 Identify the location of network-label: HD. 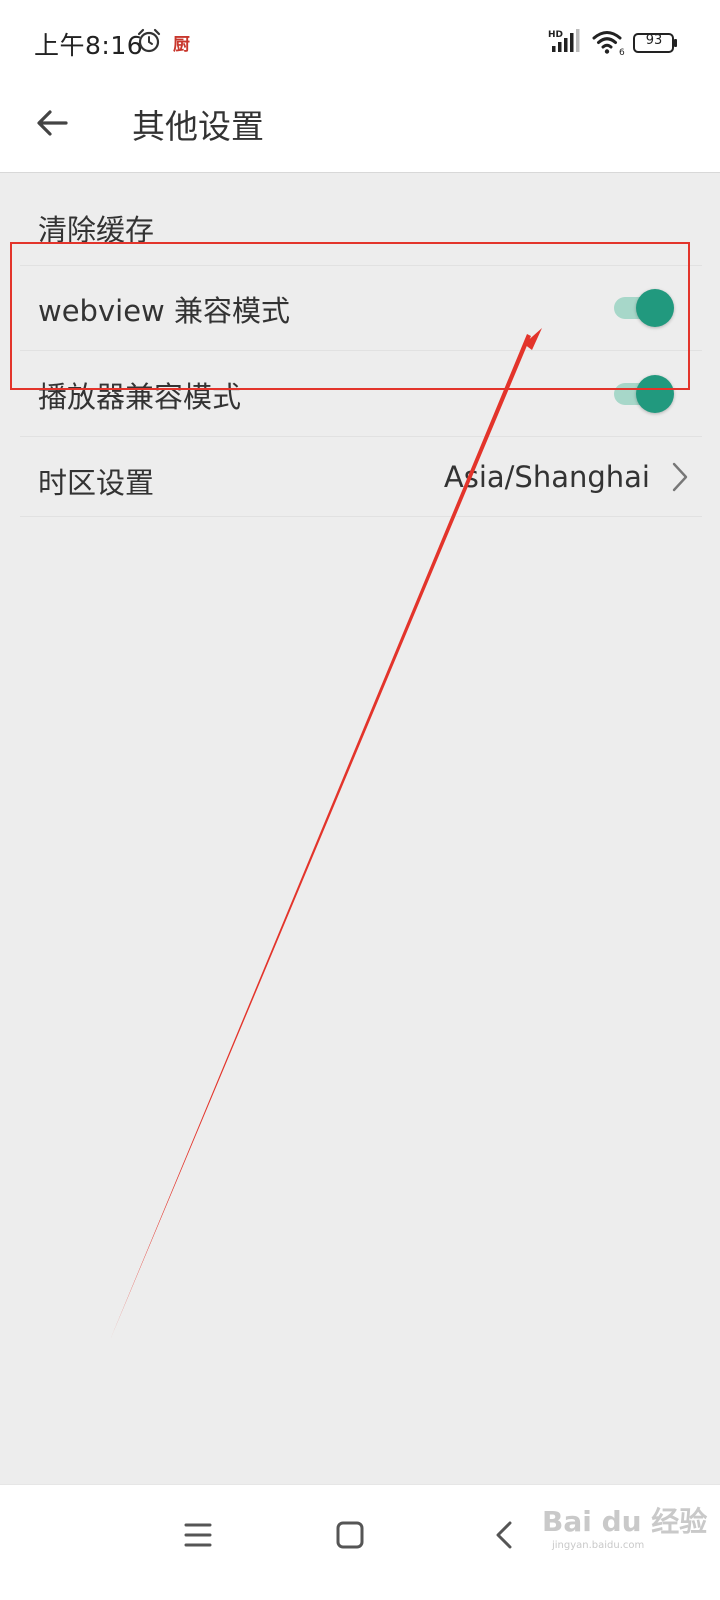
(555, 35).